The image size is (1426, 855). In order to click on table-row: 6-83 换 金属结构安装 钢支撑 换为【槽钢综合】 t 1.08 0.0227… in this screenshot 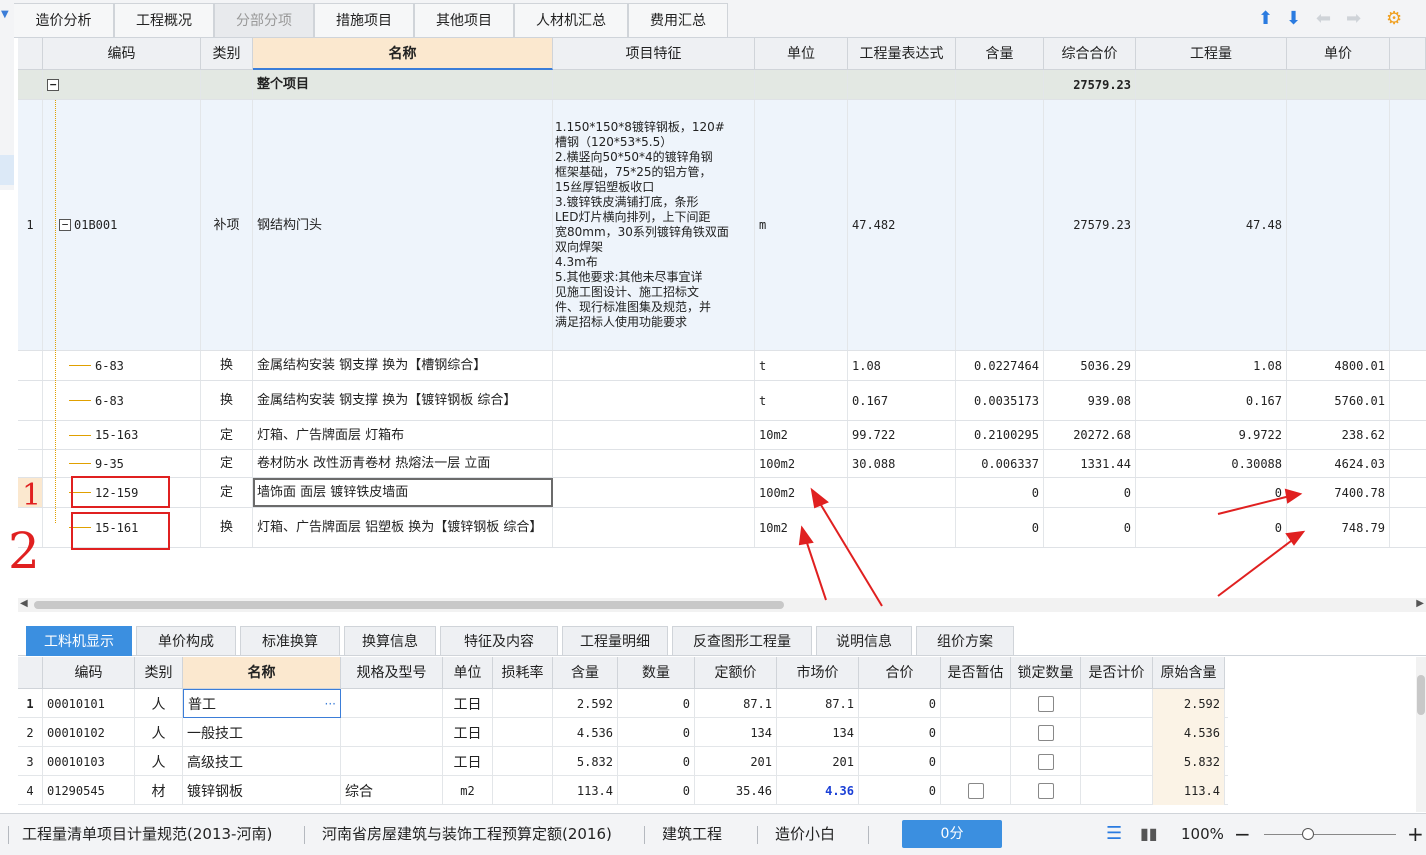, I will do `click(722, 366)`.